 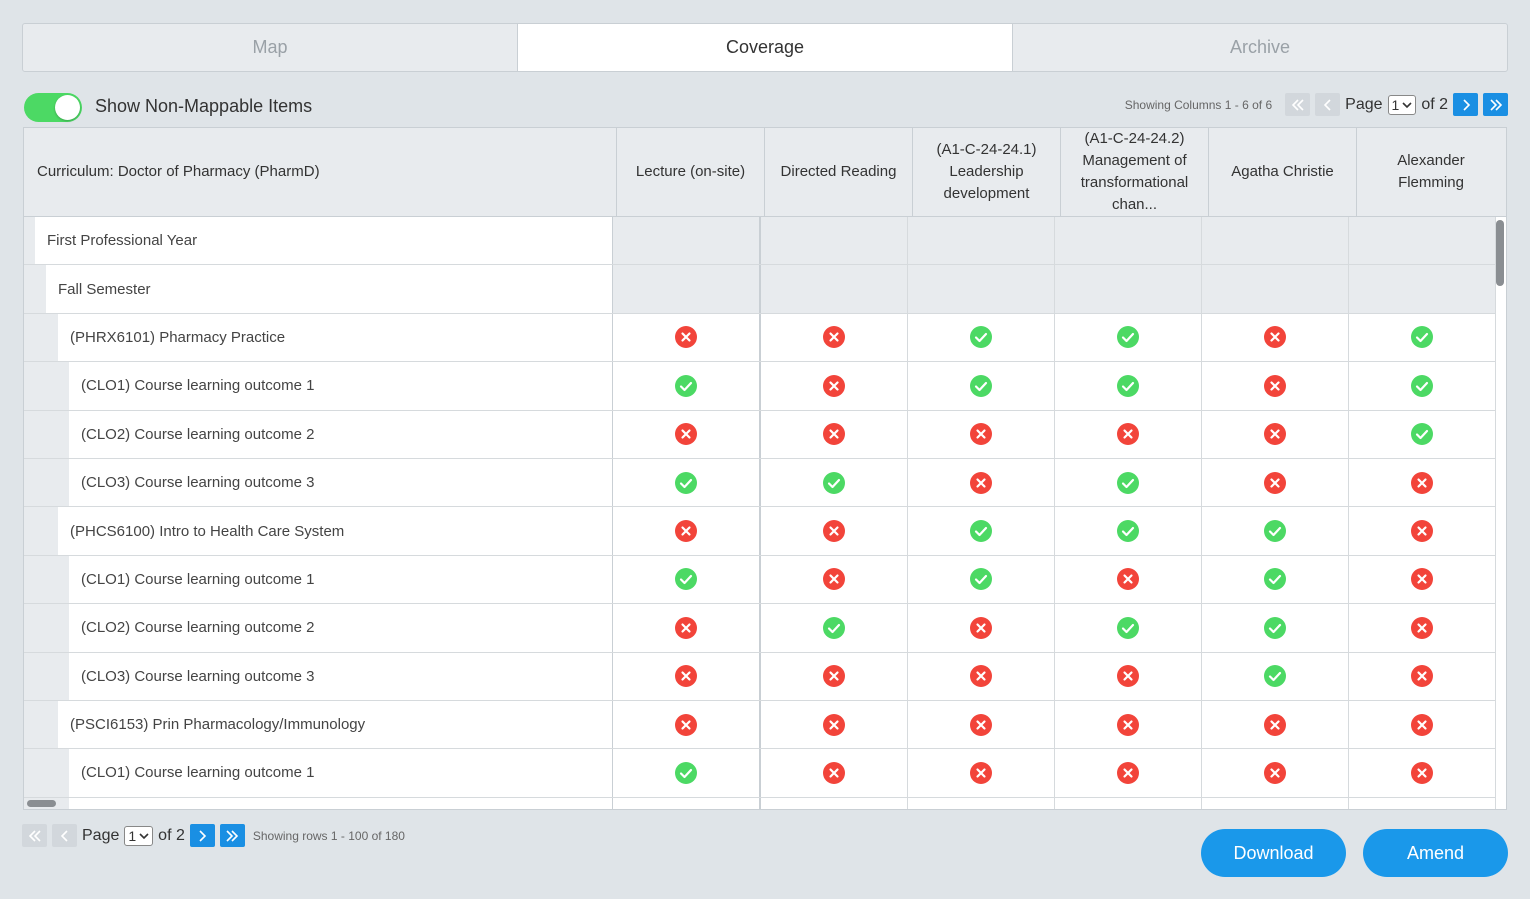 I want to click on first-page-rows-button, so click(x=34, y=835).